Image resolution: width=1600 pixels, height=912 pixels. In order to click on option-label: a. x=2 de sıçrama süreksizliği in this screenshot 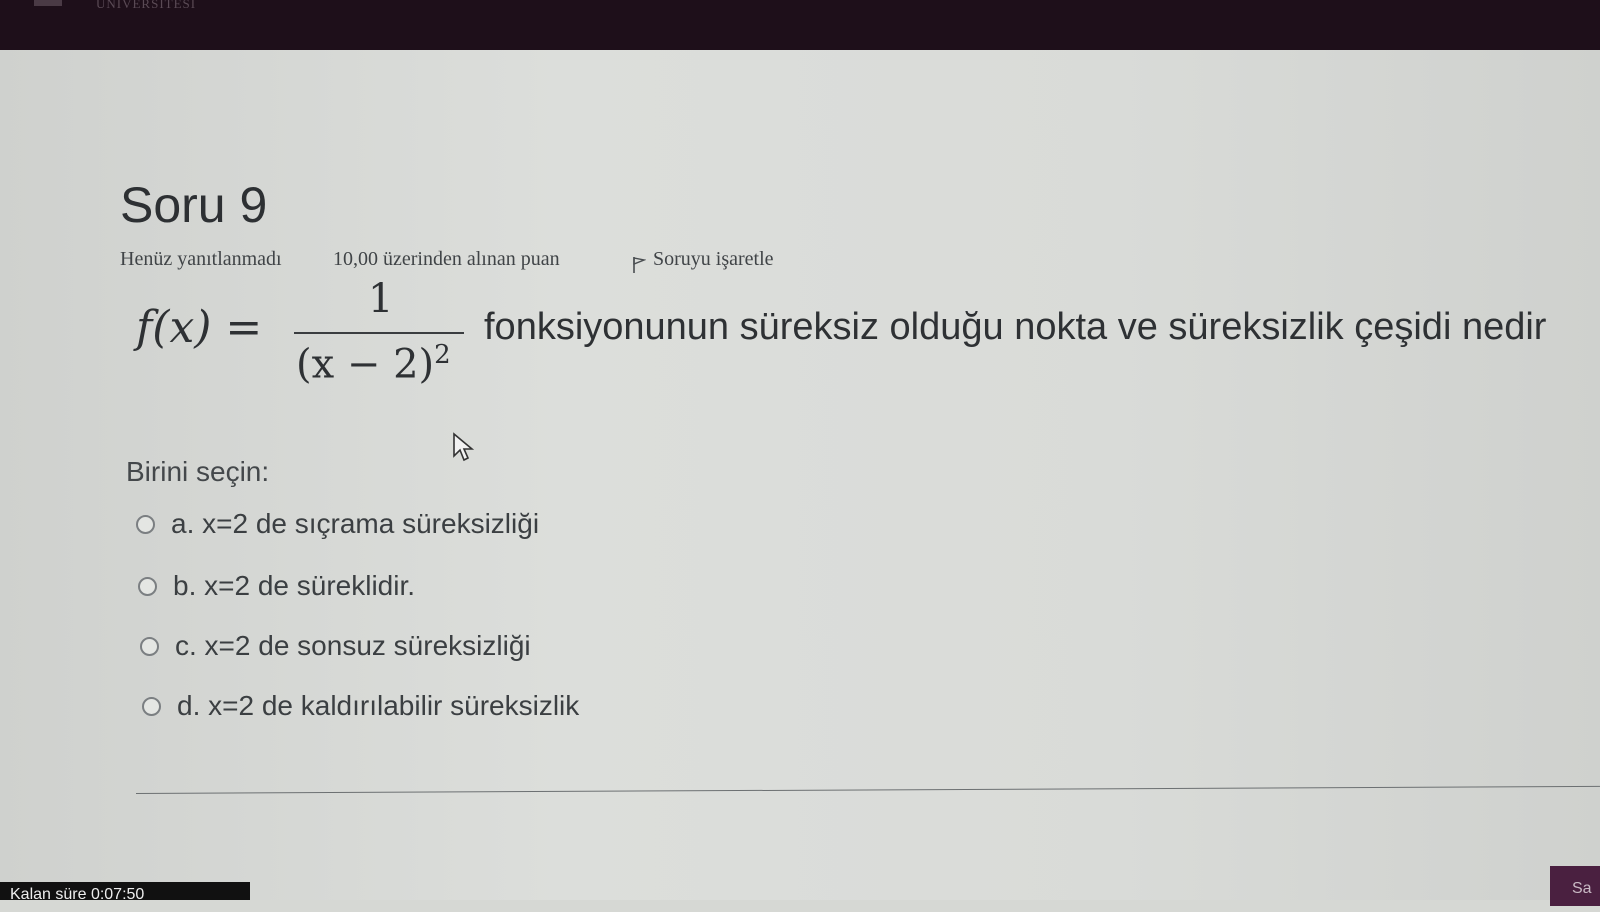, I will do `click(355, 523)`.